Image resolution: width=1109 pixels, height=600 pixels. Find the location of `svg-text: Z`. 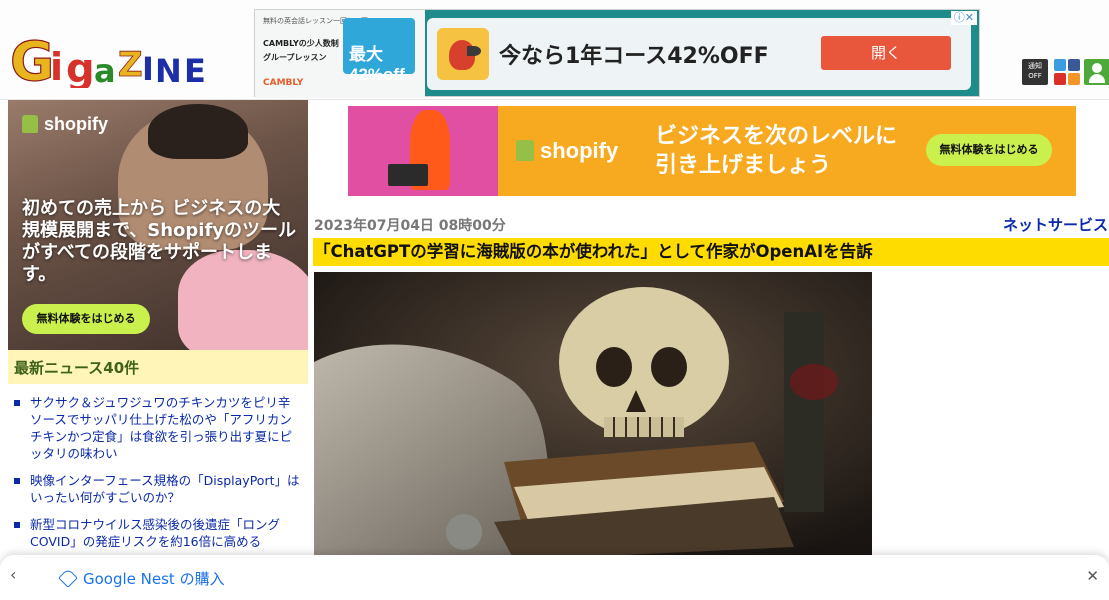

svg-text: Z is located at coordinates (130, 65).